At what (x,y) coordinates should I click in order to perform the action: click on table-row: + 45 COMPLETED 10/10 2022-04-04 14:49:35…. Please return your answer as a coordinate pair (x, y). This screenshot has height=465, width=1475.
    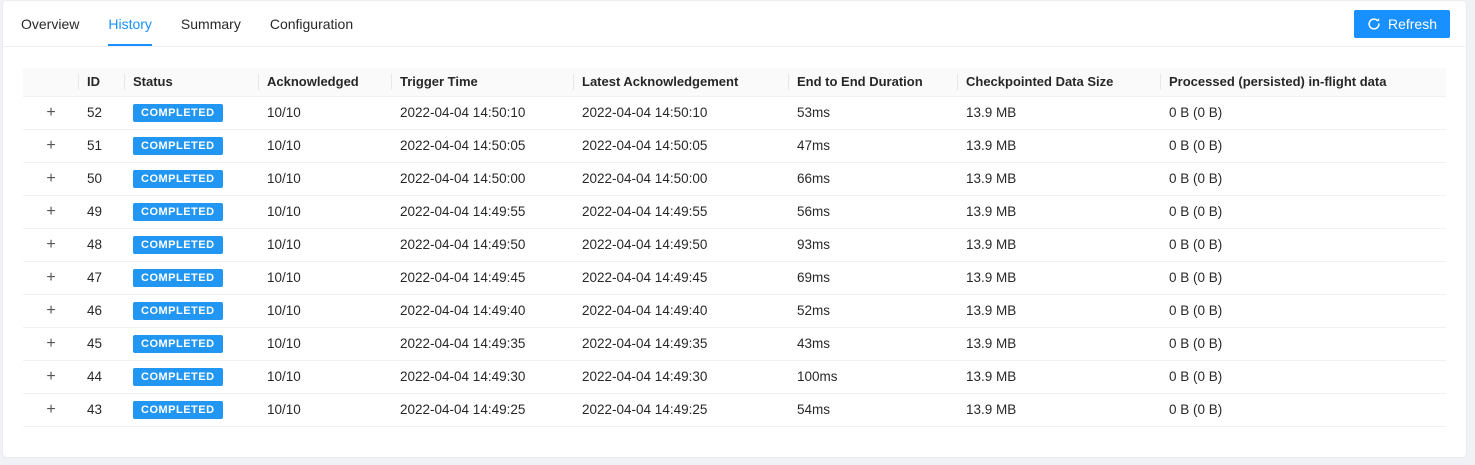
    Looking at the image, I should click on (734, 344).